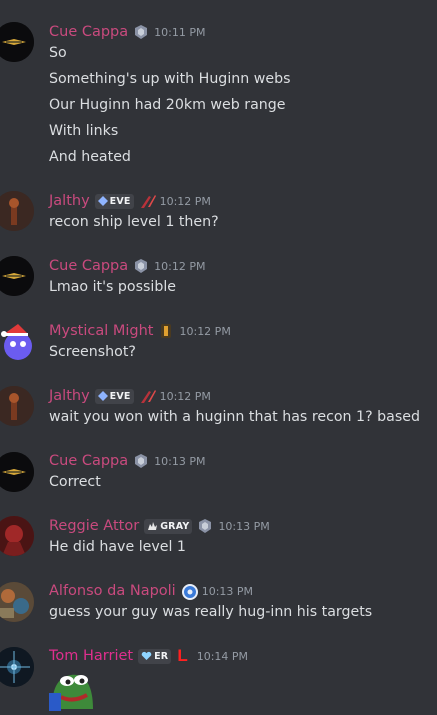 The height and width of the screenshot is (715, 437). Describe the element at coordinates (161, 656) in the screenshot. I see `tag-label: ER` at that location.